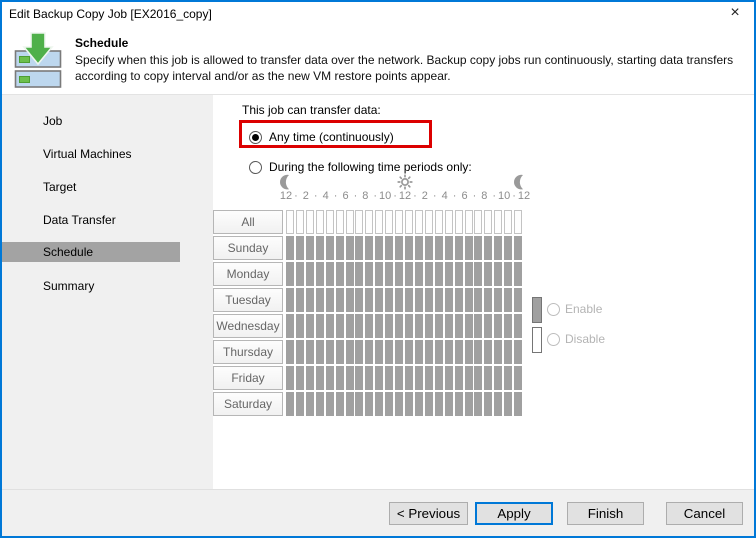  I want to click on cancel-button: Cancel, so click(704, 513).